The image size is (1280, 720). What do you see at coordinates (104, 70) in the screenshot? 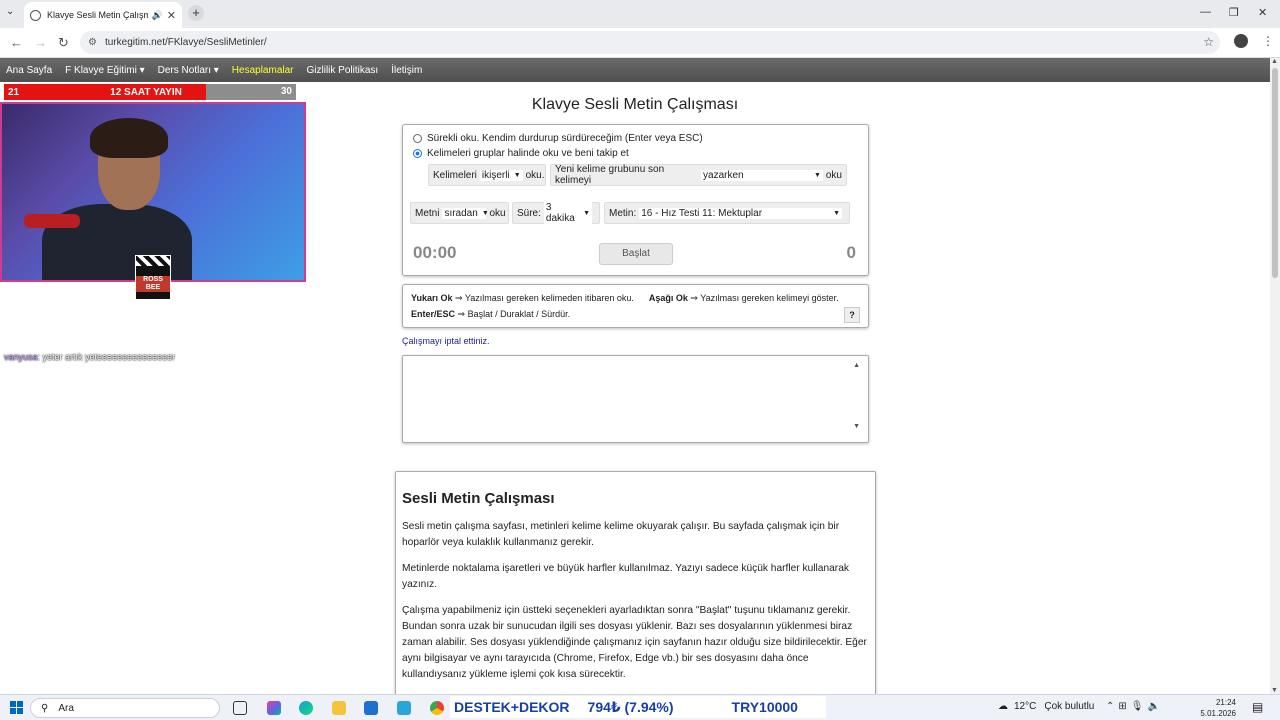
I see `nav-f-klavye-egitimi: F Klavye Eğitimi ▾` at bounding box center [104, 70].